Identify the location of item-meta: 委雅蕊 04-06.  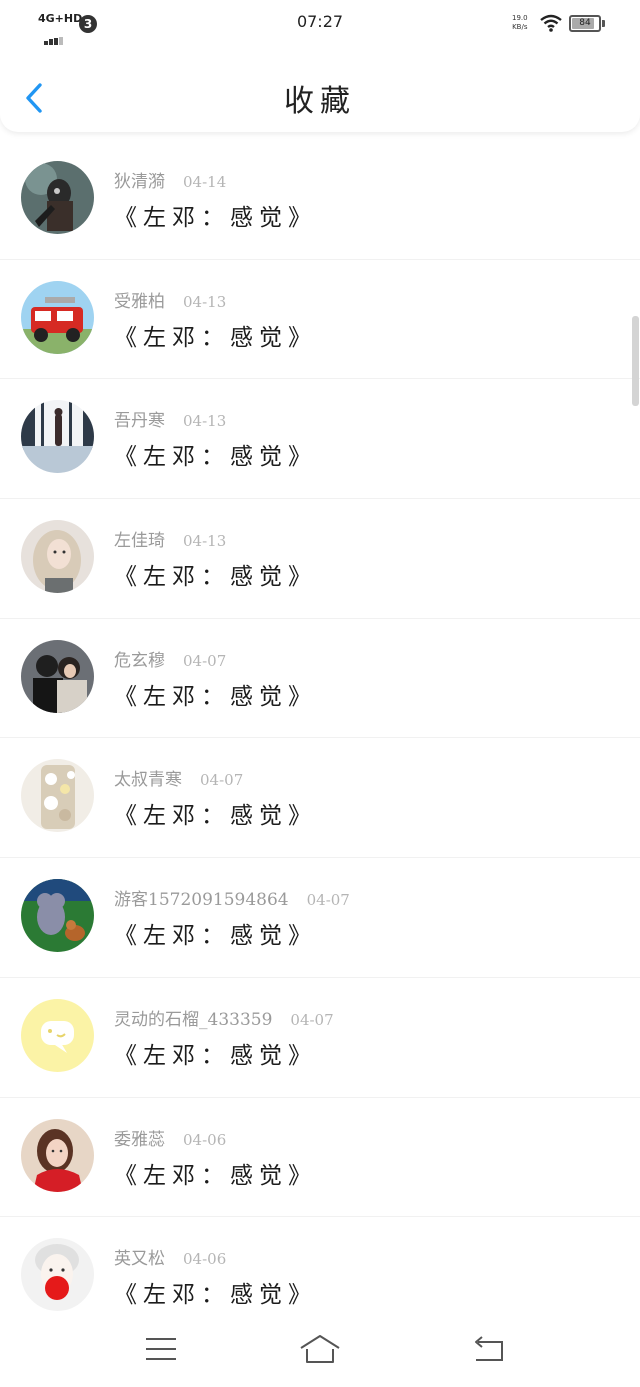
(170, 1137).